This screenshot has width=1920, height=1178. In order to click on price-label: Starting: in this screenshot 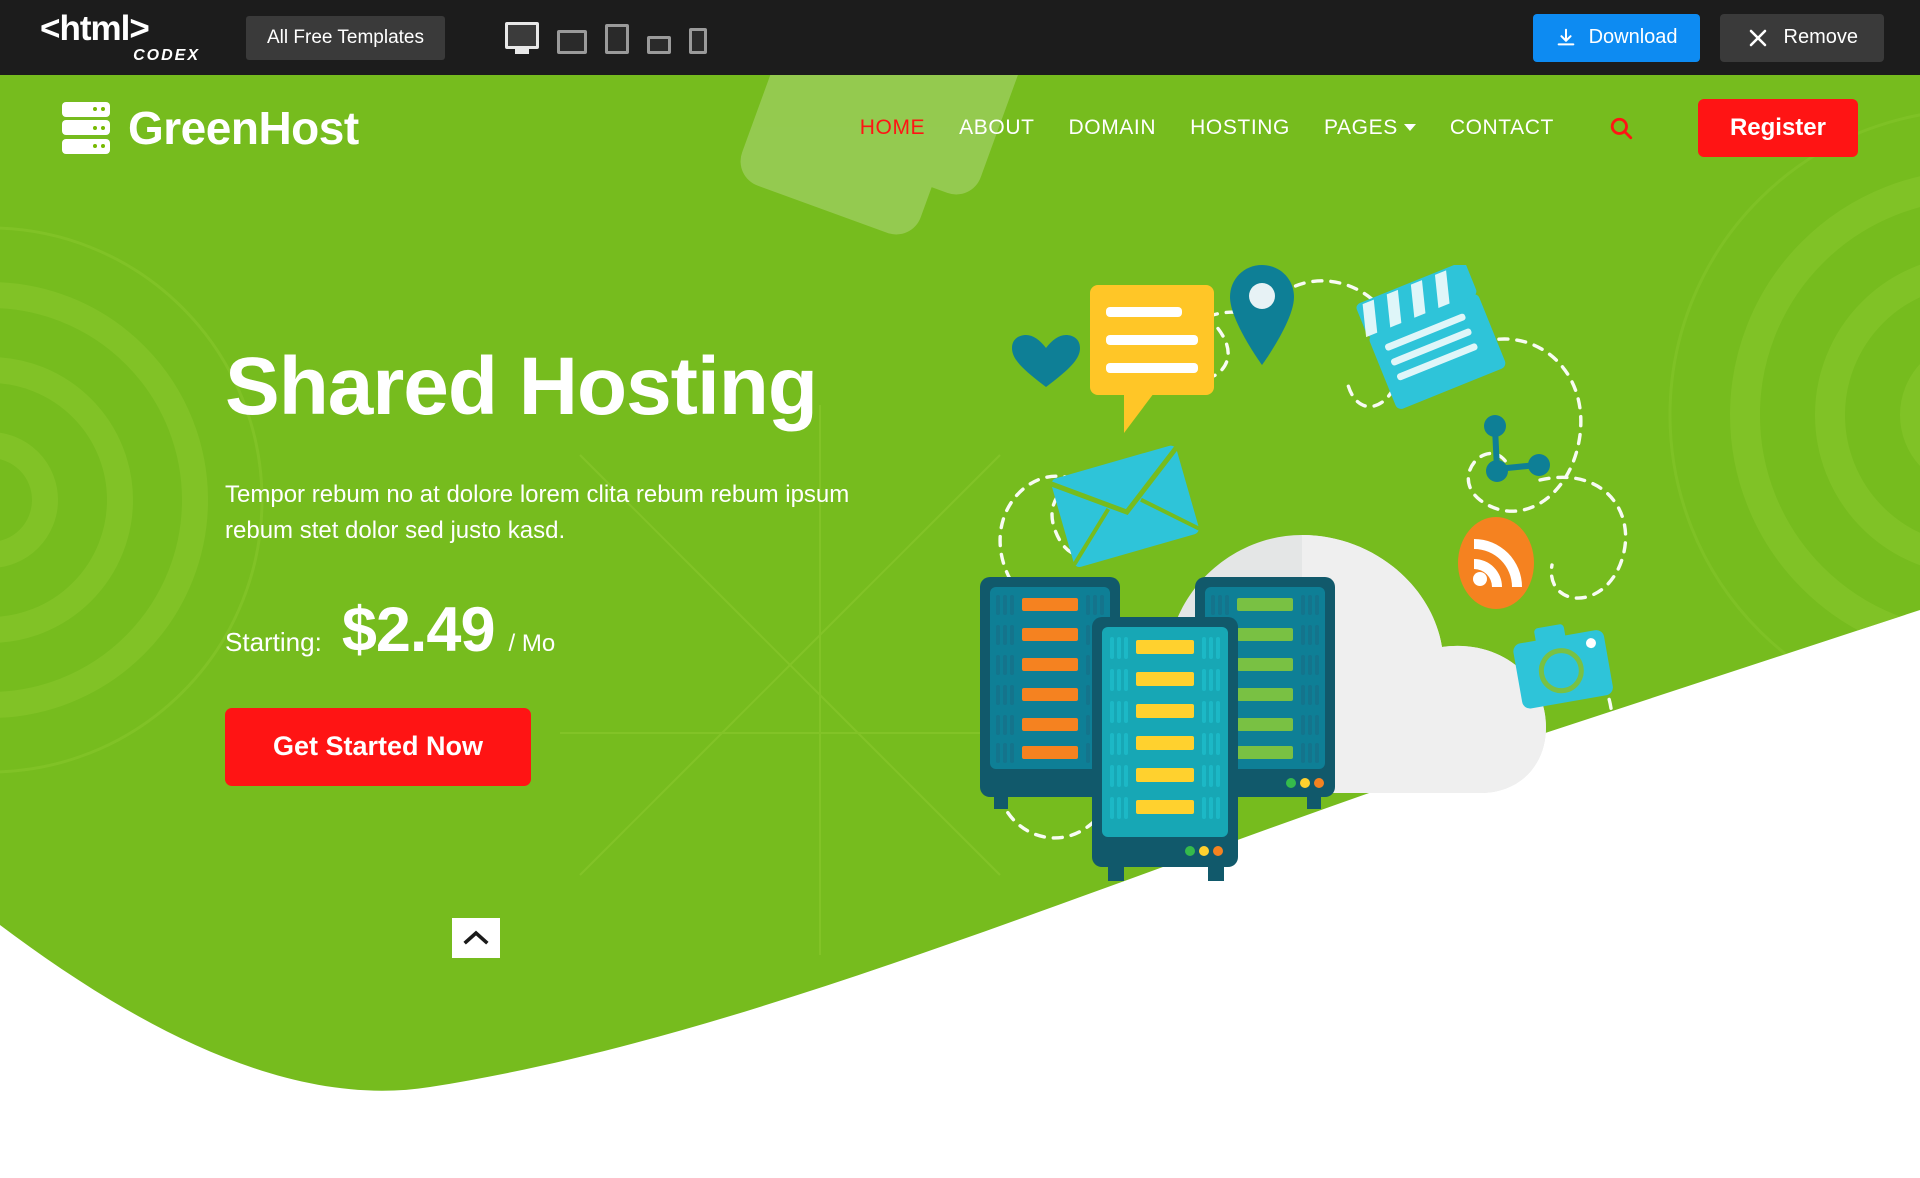, I will do `click(273, 641)`.